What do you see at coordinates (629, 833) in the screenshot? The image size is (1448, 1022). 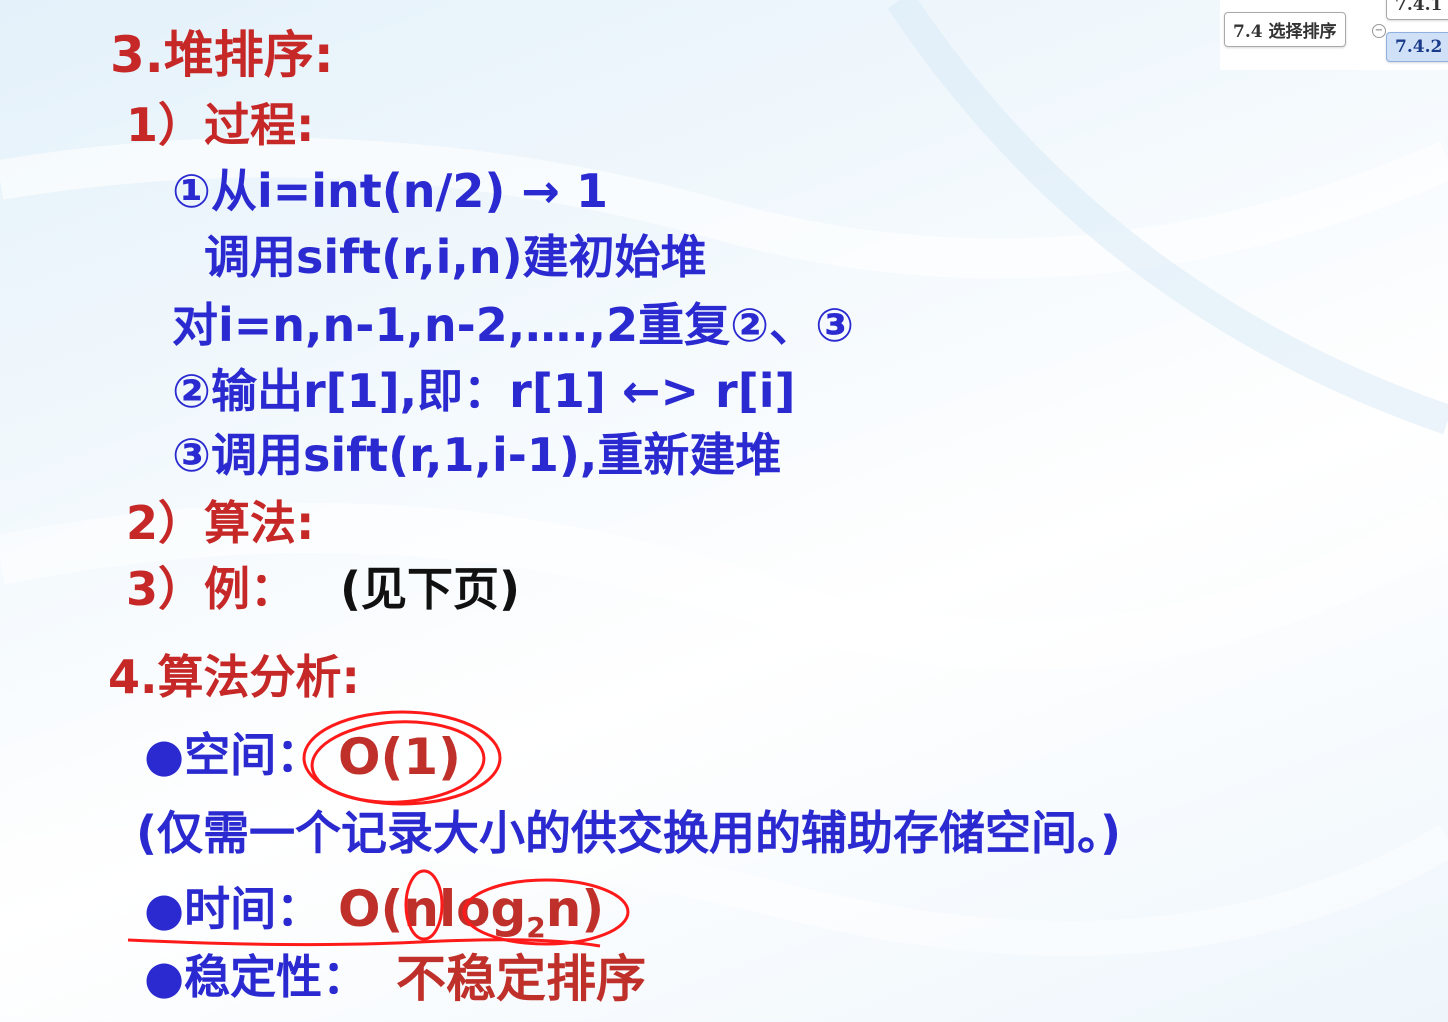 I see `space-note: (仅需一个记录大小的供交换用的辅助存储空间。)` at bounding box center [629, 833].